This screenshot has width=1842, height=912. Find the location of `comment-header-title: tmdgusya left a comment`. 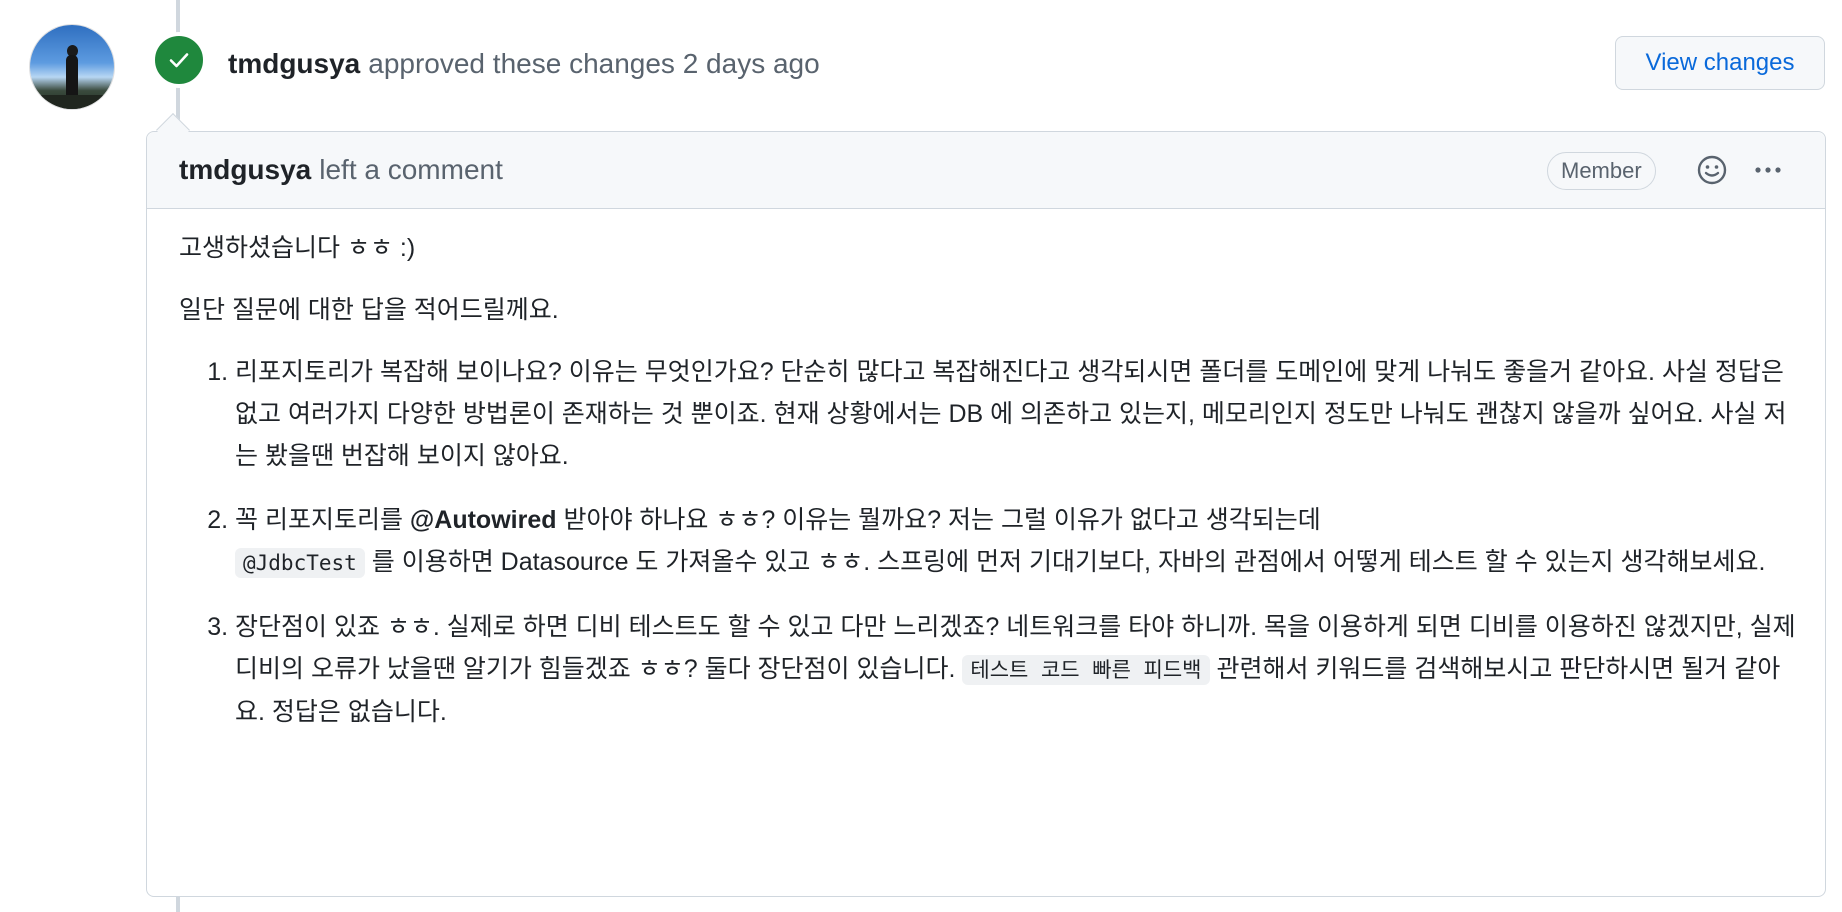

comment-header-title: tmdgusya left a comment is located at coordinates (341, 170).